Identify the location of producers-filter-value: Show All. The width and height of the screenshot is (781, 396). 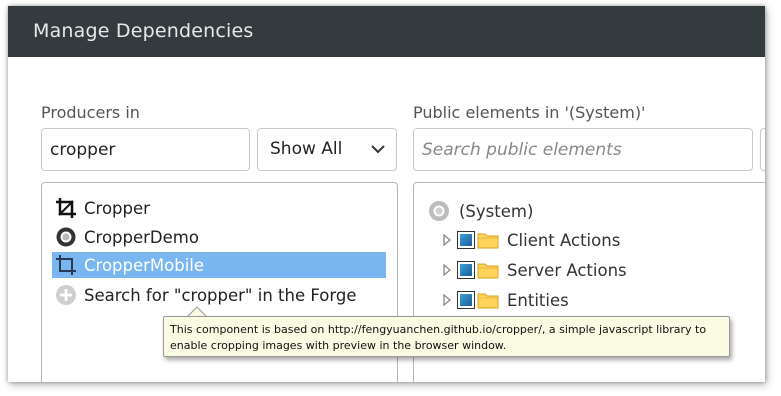
(306, 149).